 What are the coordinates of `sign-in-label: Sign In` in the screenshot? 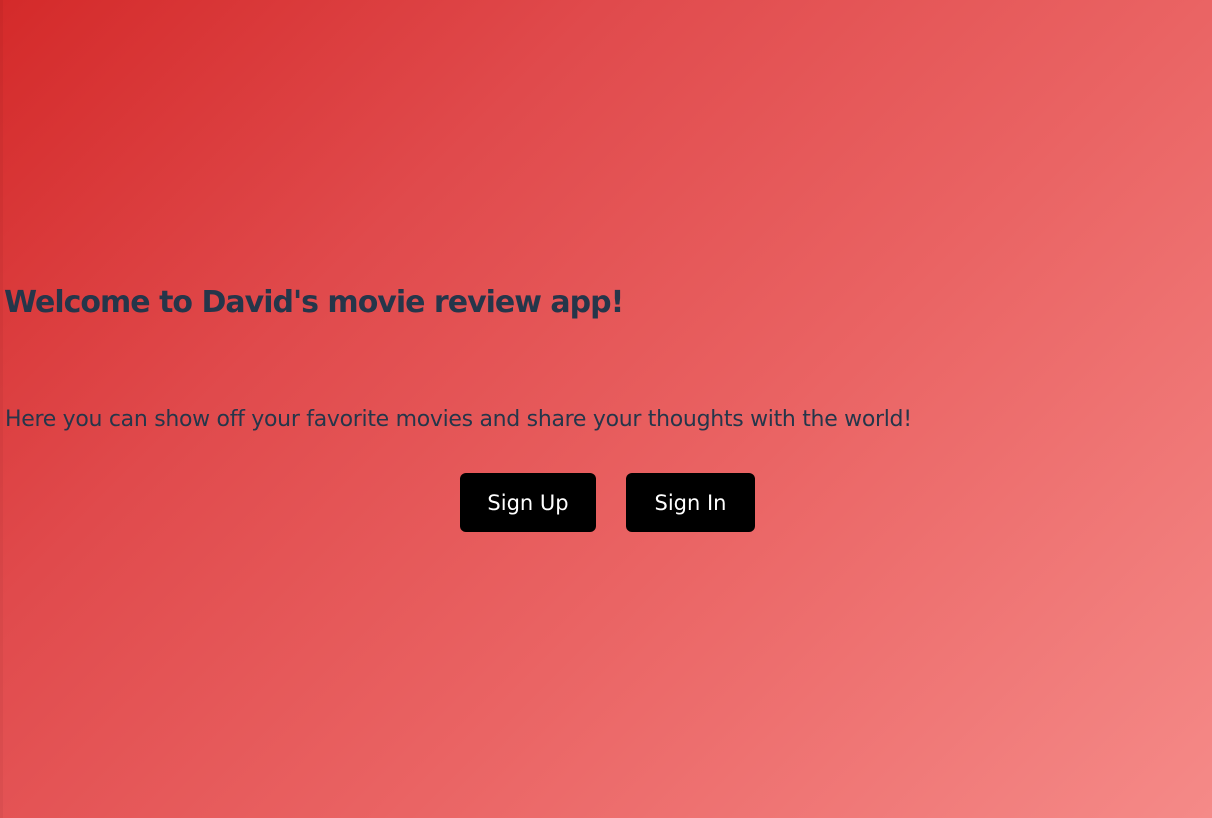 It's located at (690, 502).